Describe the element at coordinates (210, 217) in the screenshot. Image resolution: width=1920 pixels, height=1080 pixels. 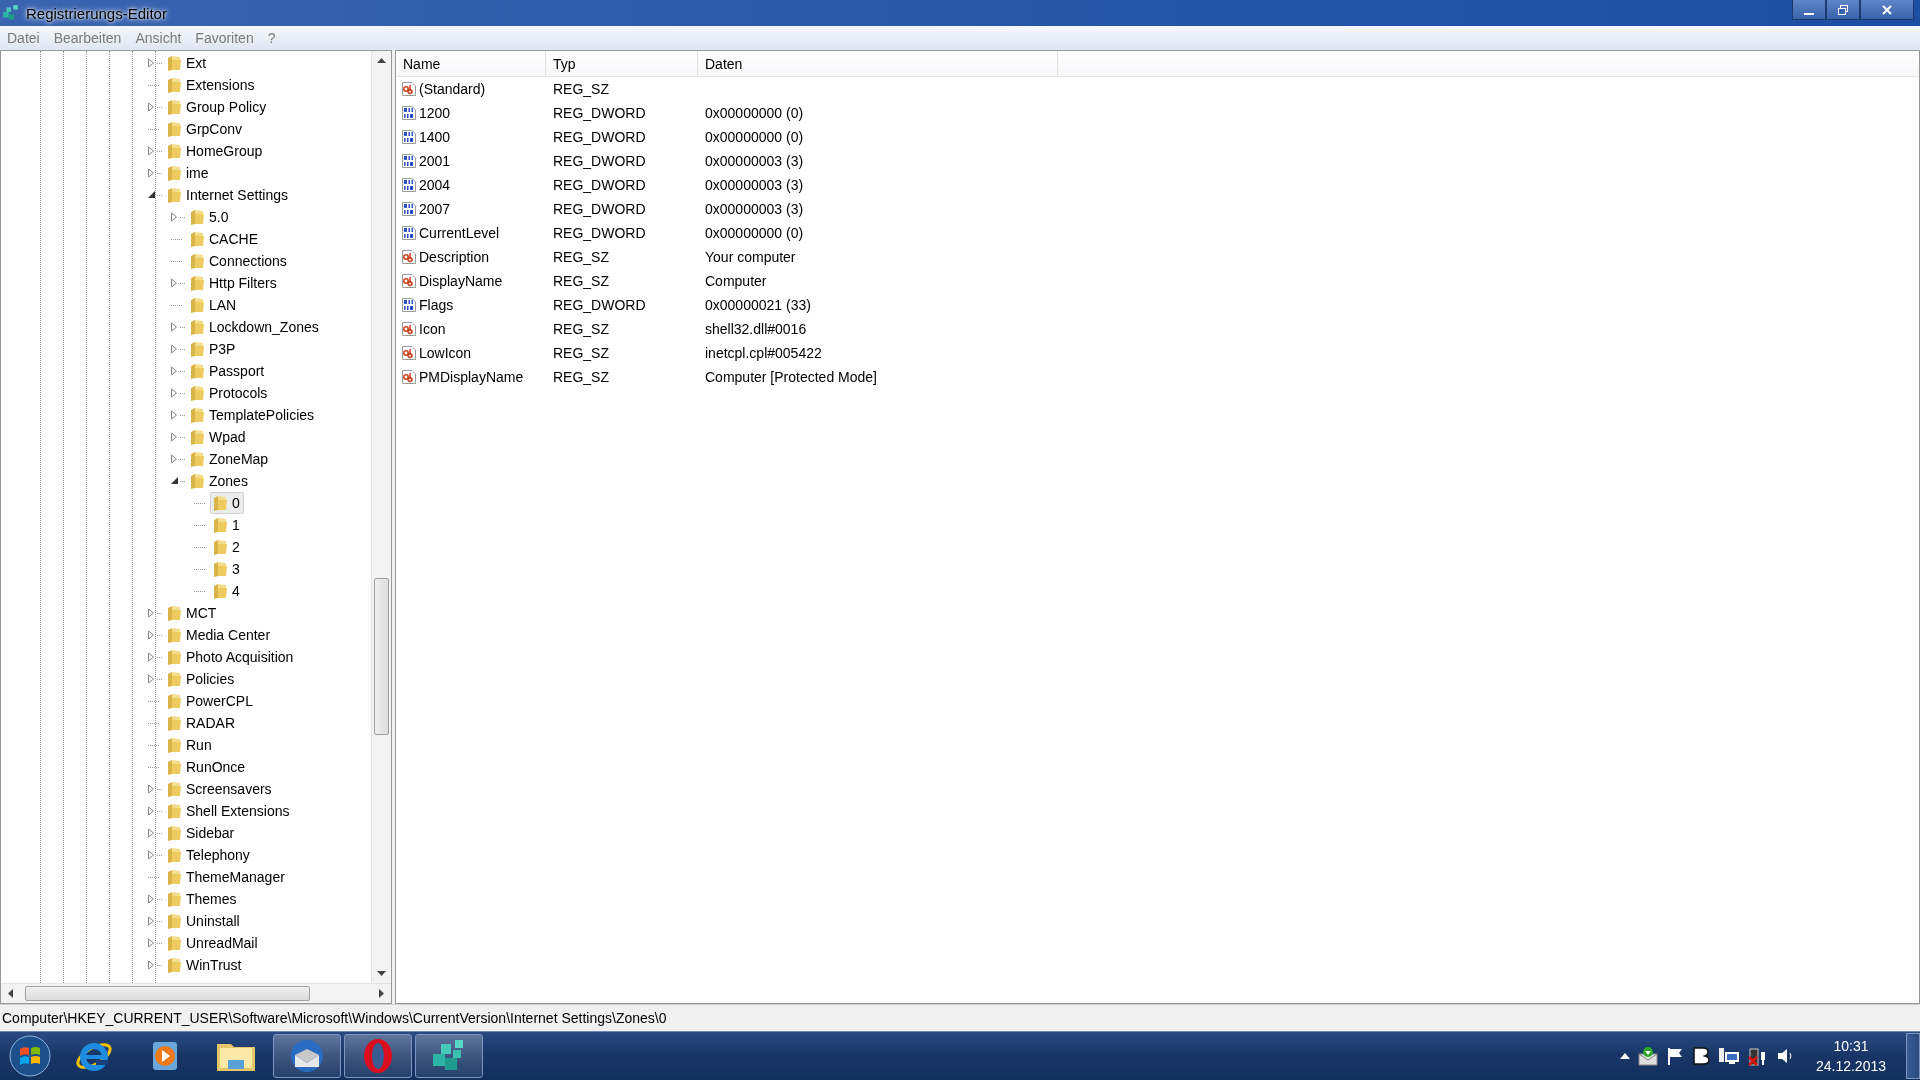
I see `tree-item: 5.0` at that location.